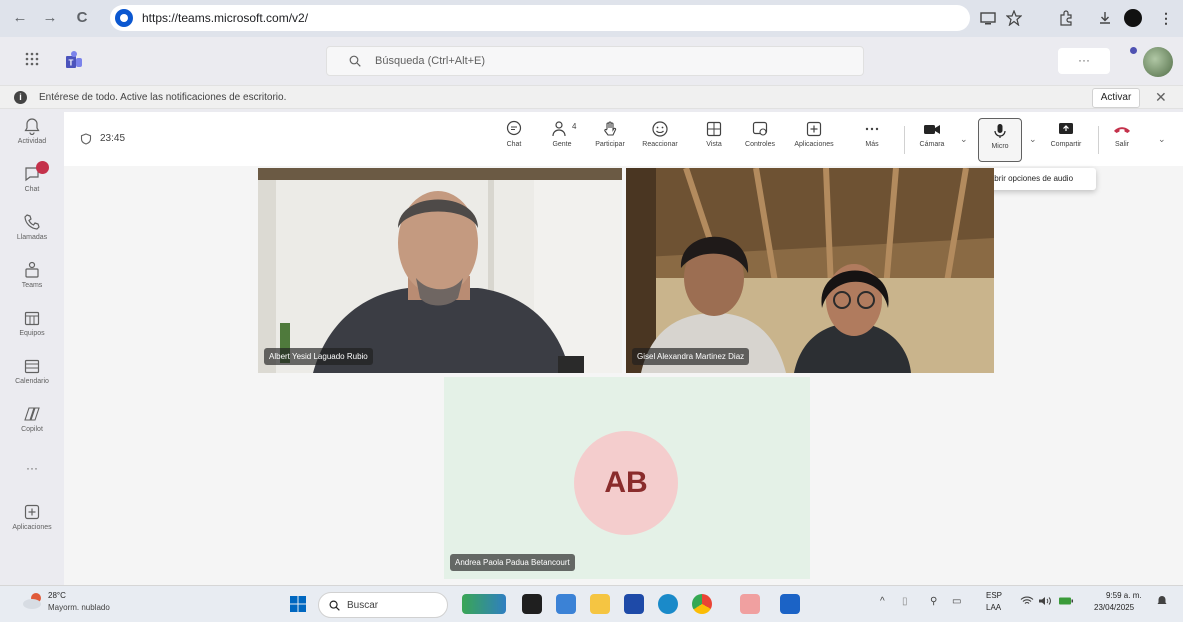  Describe the element at coordinates (562, 140) in the screenshot. I see `people-button: 4 Gente` at that location.